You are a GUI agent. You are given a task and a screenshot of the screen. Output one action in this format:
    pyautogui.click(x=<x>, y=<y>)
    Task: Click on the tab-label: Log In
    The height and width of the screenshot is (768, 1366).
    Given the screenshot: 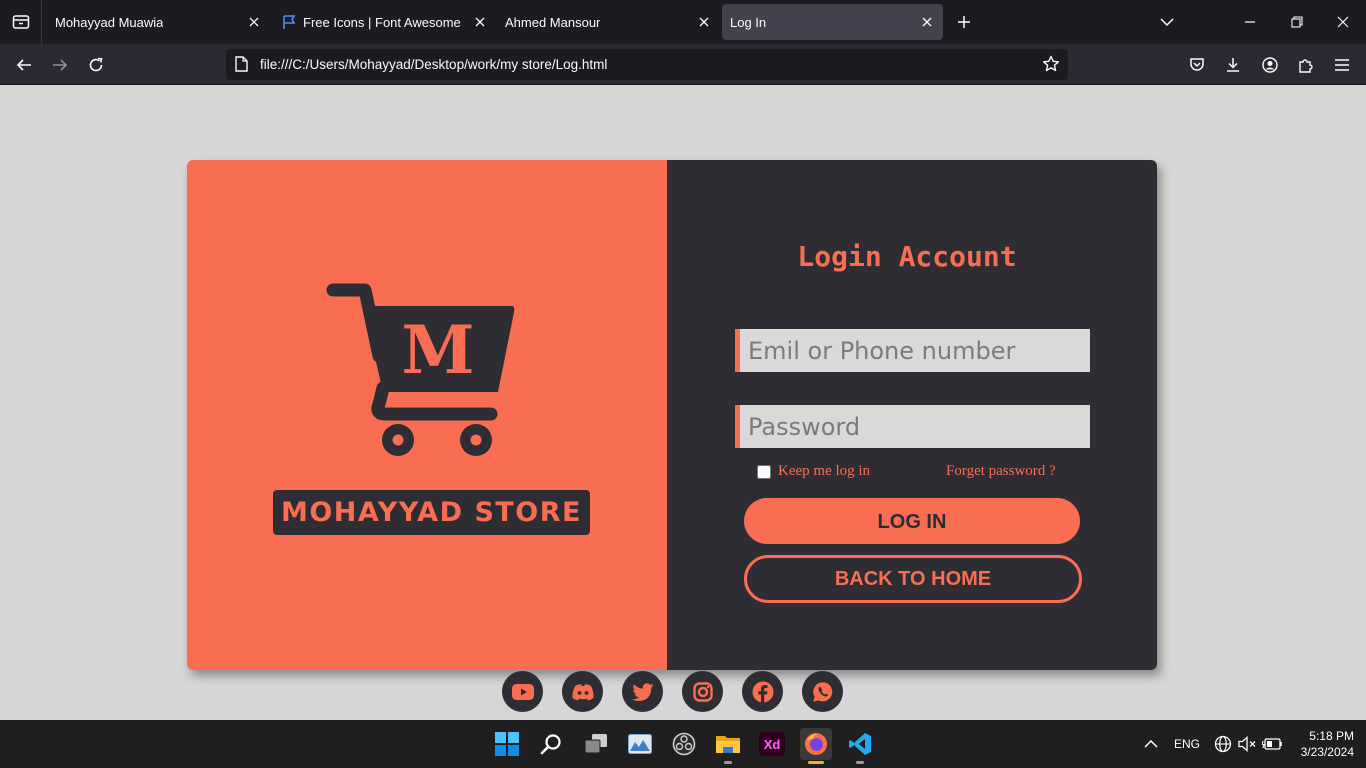 What is the action you would take?
    pyautogui.click(x=748, y=22)
    